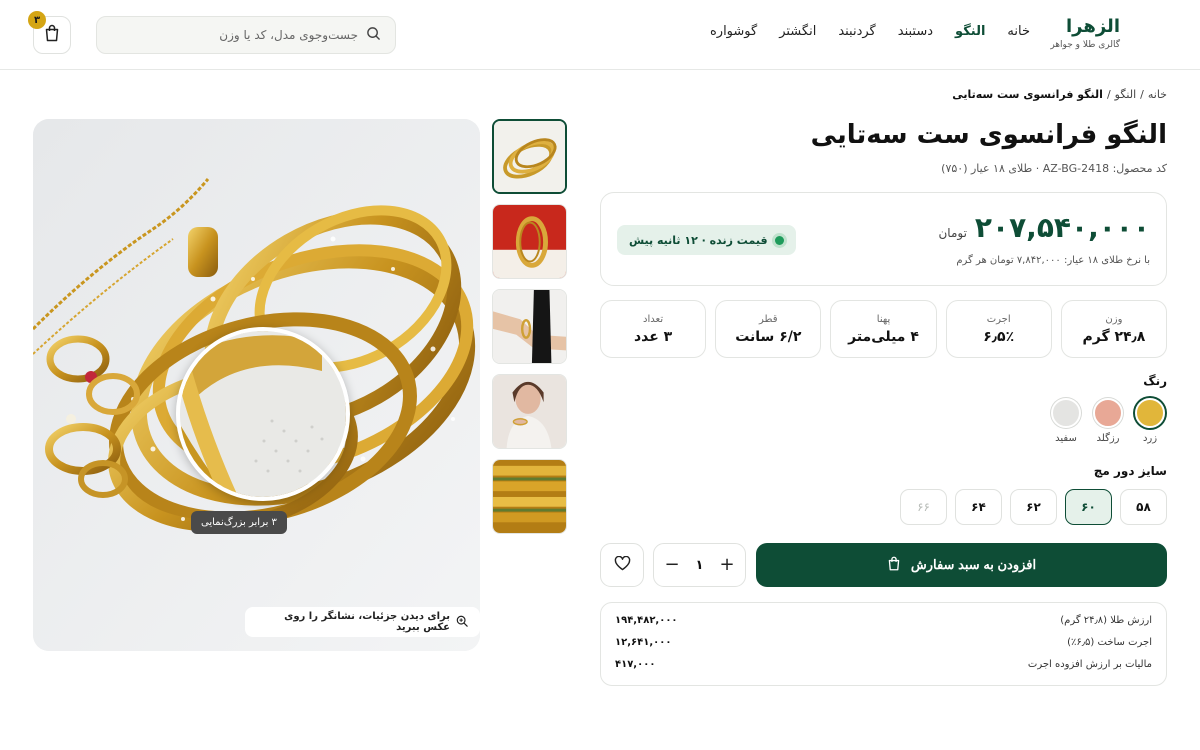 This screenshot has width=1200, height=750. What do you see at coordinates (856, 31) in the screenshot?
I see `nav-item-necklace: گردنبند` at bounding box center [856, 31].